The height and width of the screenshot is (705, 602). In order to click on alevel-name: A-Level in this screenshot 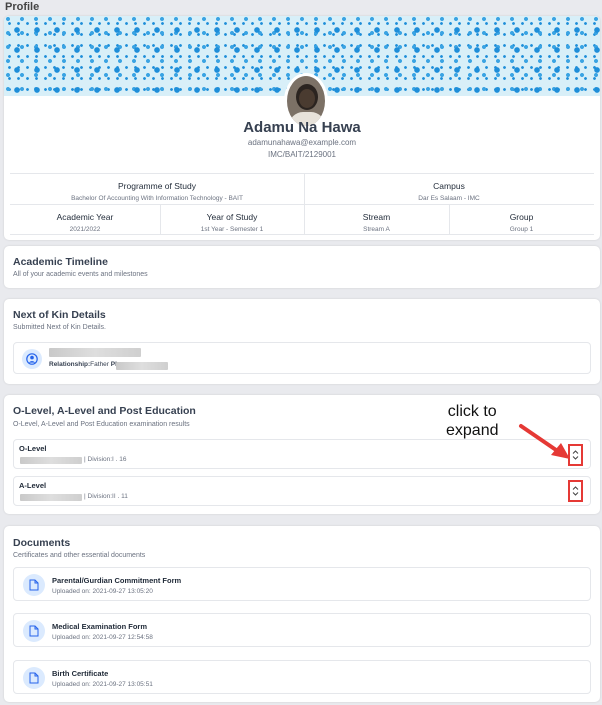, I will do `click(33, 485)`.